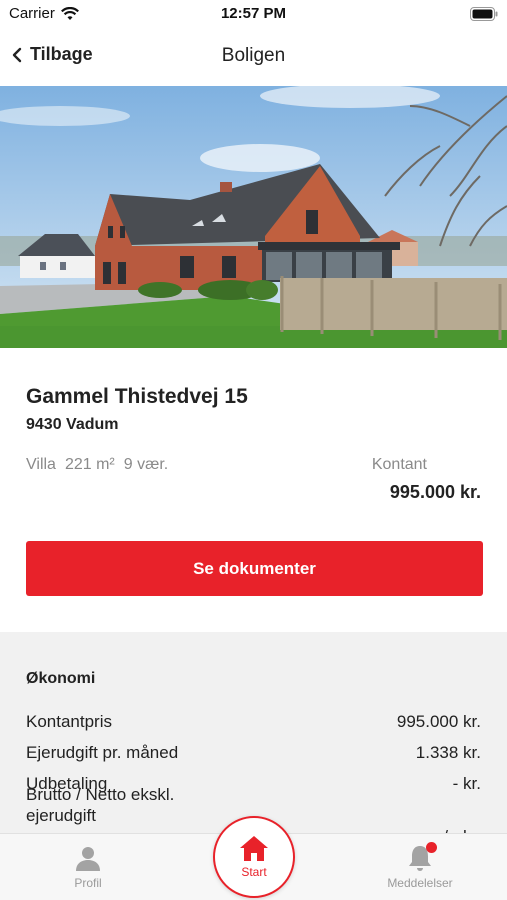 The width and height of the screenshot is (507, 900). I want to click on property-rooms: 9 vær., so click(146, 464).